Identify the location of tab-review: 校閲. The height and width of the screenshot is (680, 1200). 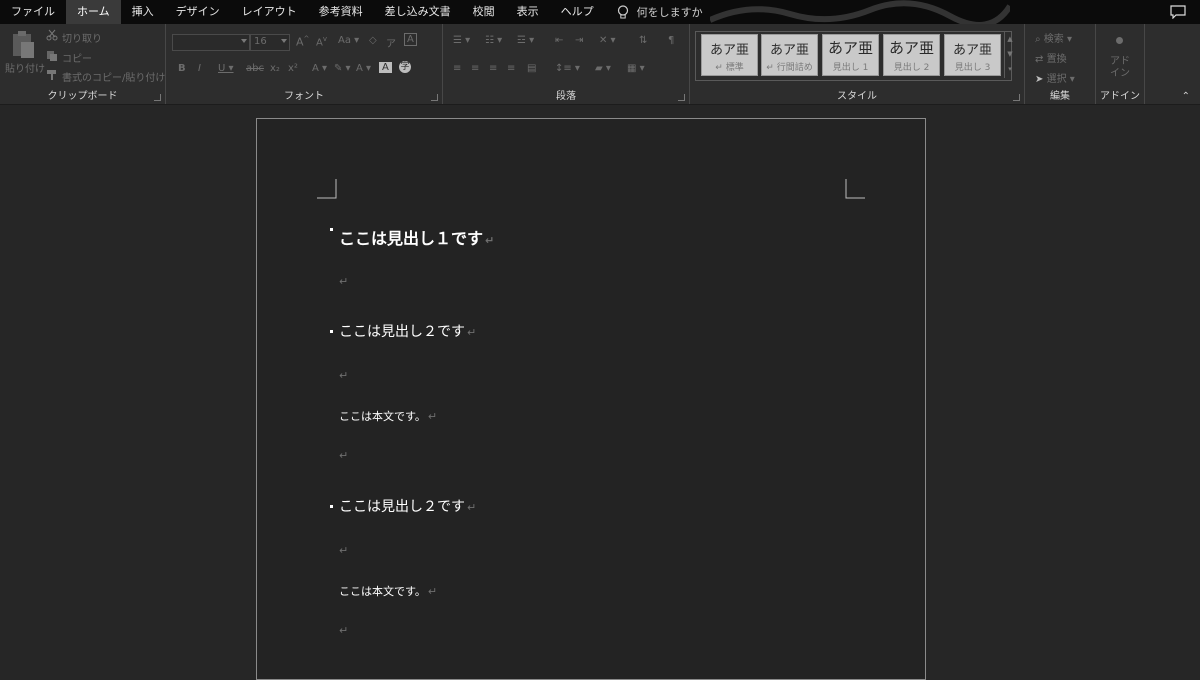
(484, 12).